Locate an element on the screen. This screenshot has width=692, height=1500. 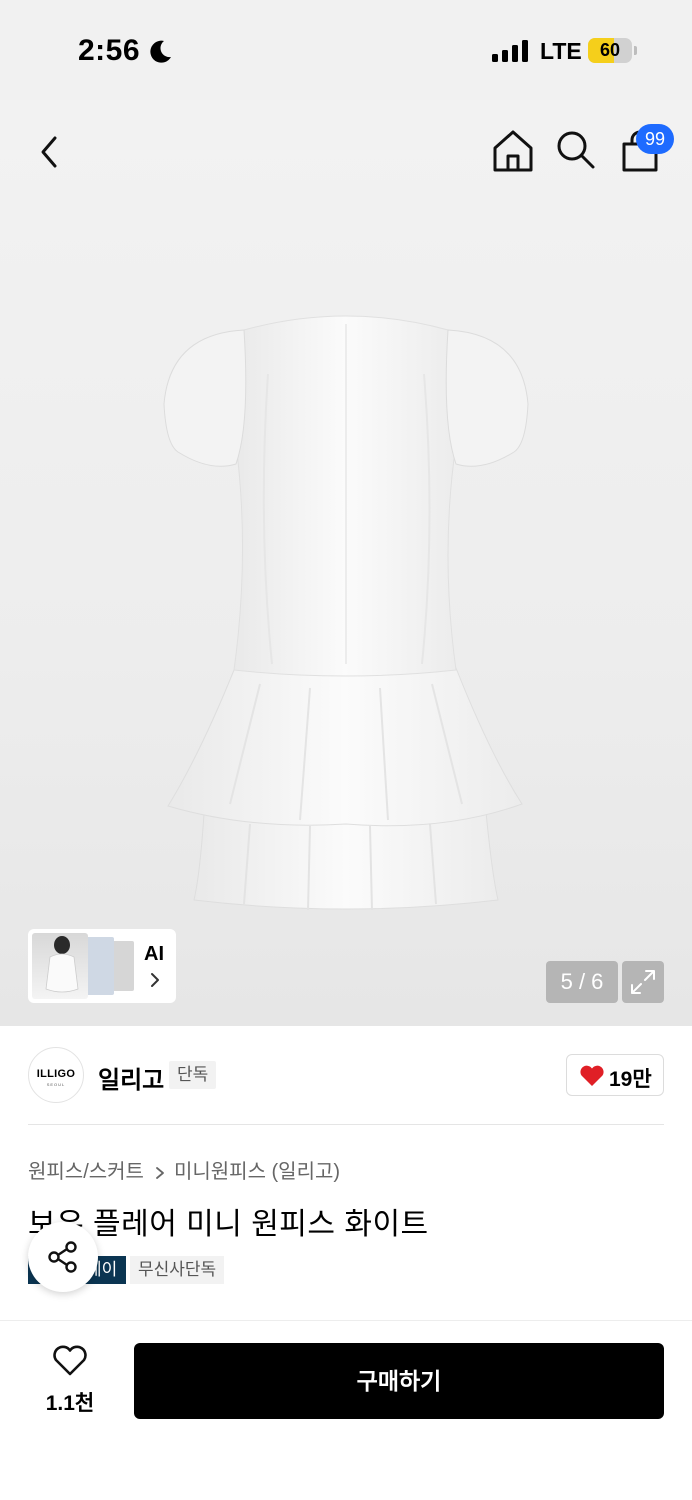
search-icon is located at coordinates (576, 150).